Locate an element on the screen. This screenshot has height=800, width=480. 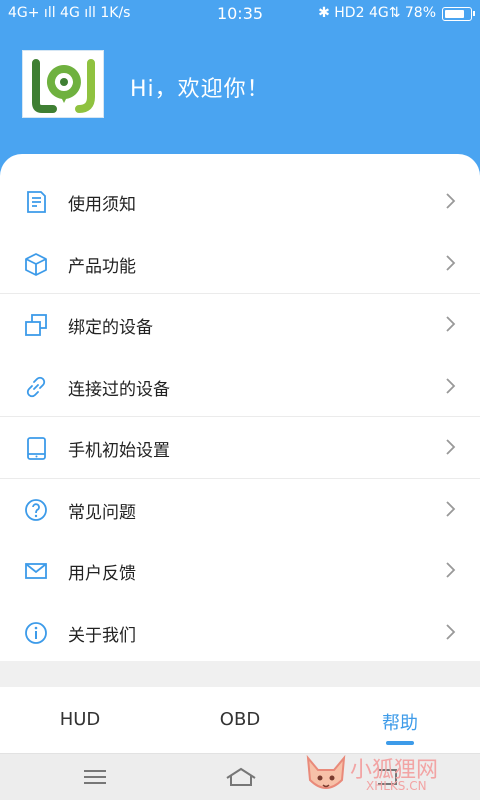
menu-item: 产品功能 is located at coordinates (240, 263).